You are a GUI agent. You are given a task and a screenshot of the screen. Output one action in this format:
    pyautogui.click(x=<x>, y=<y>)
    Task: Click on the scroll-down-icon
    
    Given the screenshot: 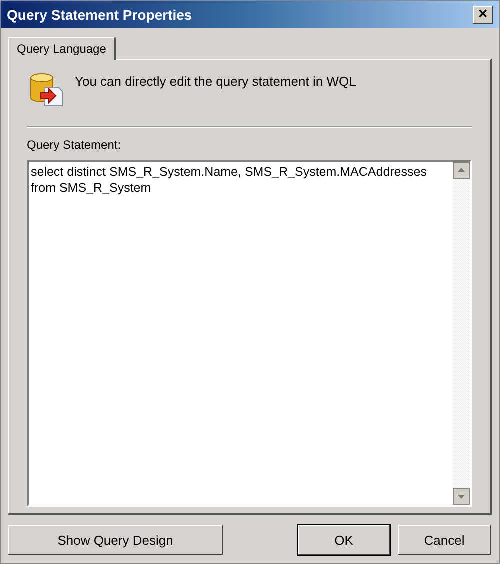 What is the action you would take?
    pyautogui.click(x=461, y=496)
    